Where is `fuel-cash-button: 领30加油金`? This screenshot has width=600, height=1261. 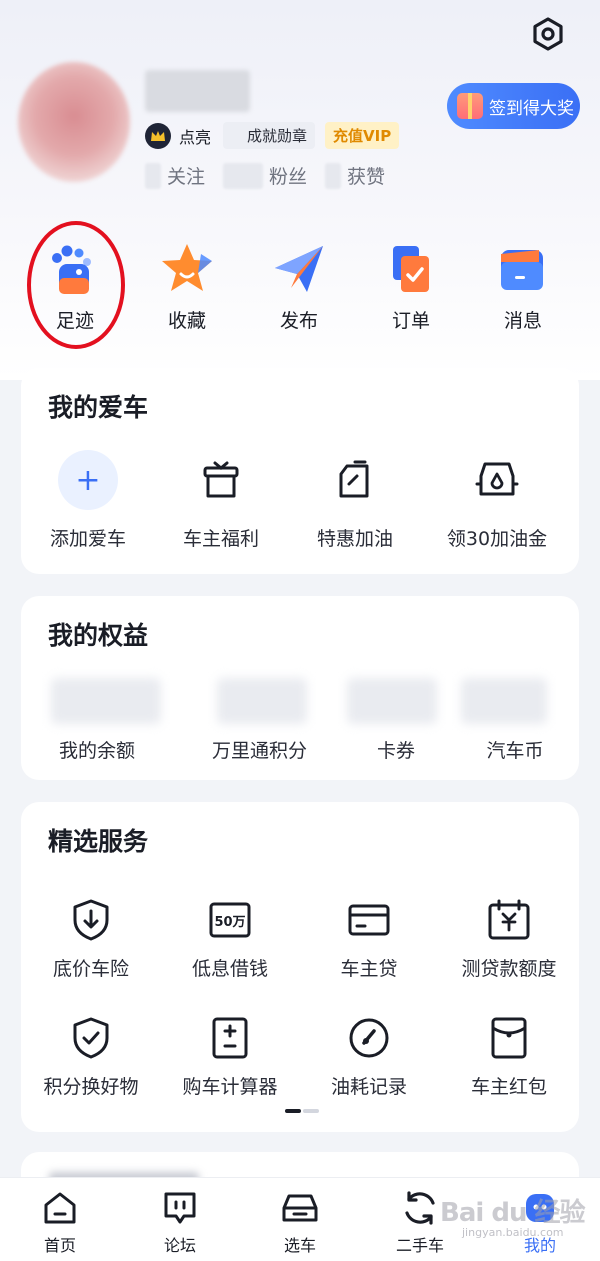
fuel-cash-button: 领30加油金 is located at coordinates (497, 500).